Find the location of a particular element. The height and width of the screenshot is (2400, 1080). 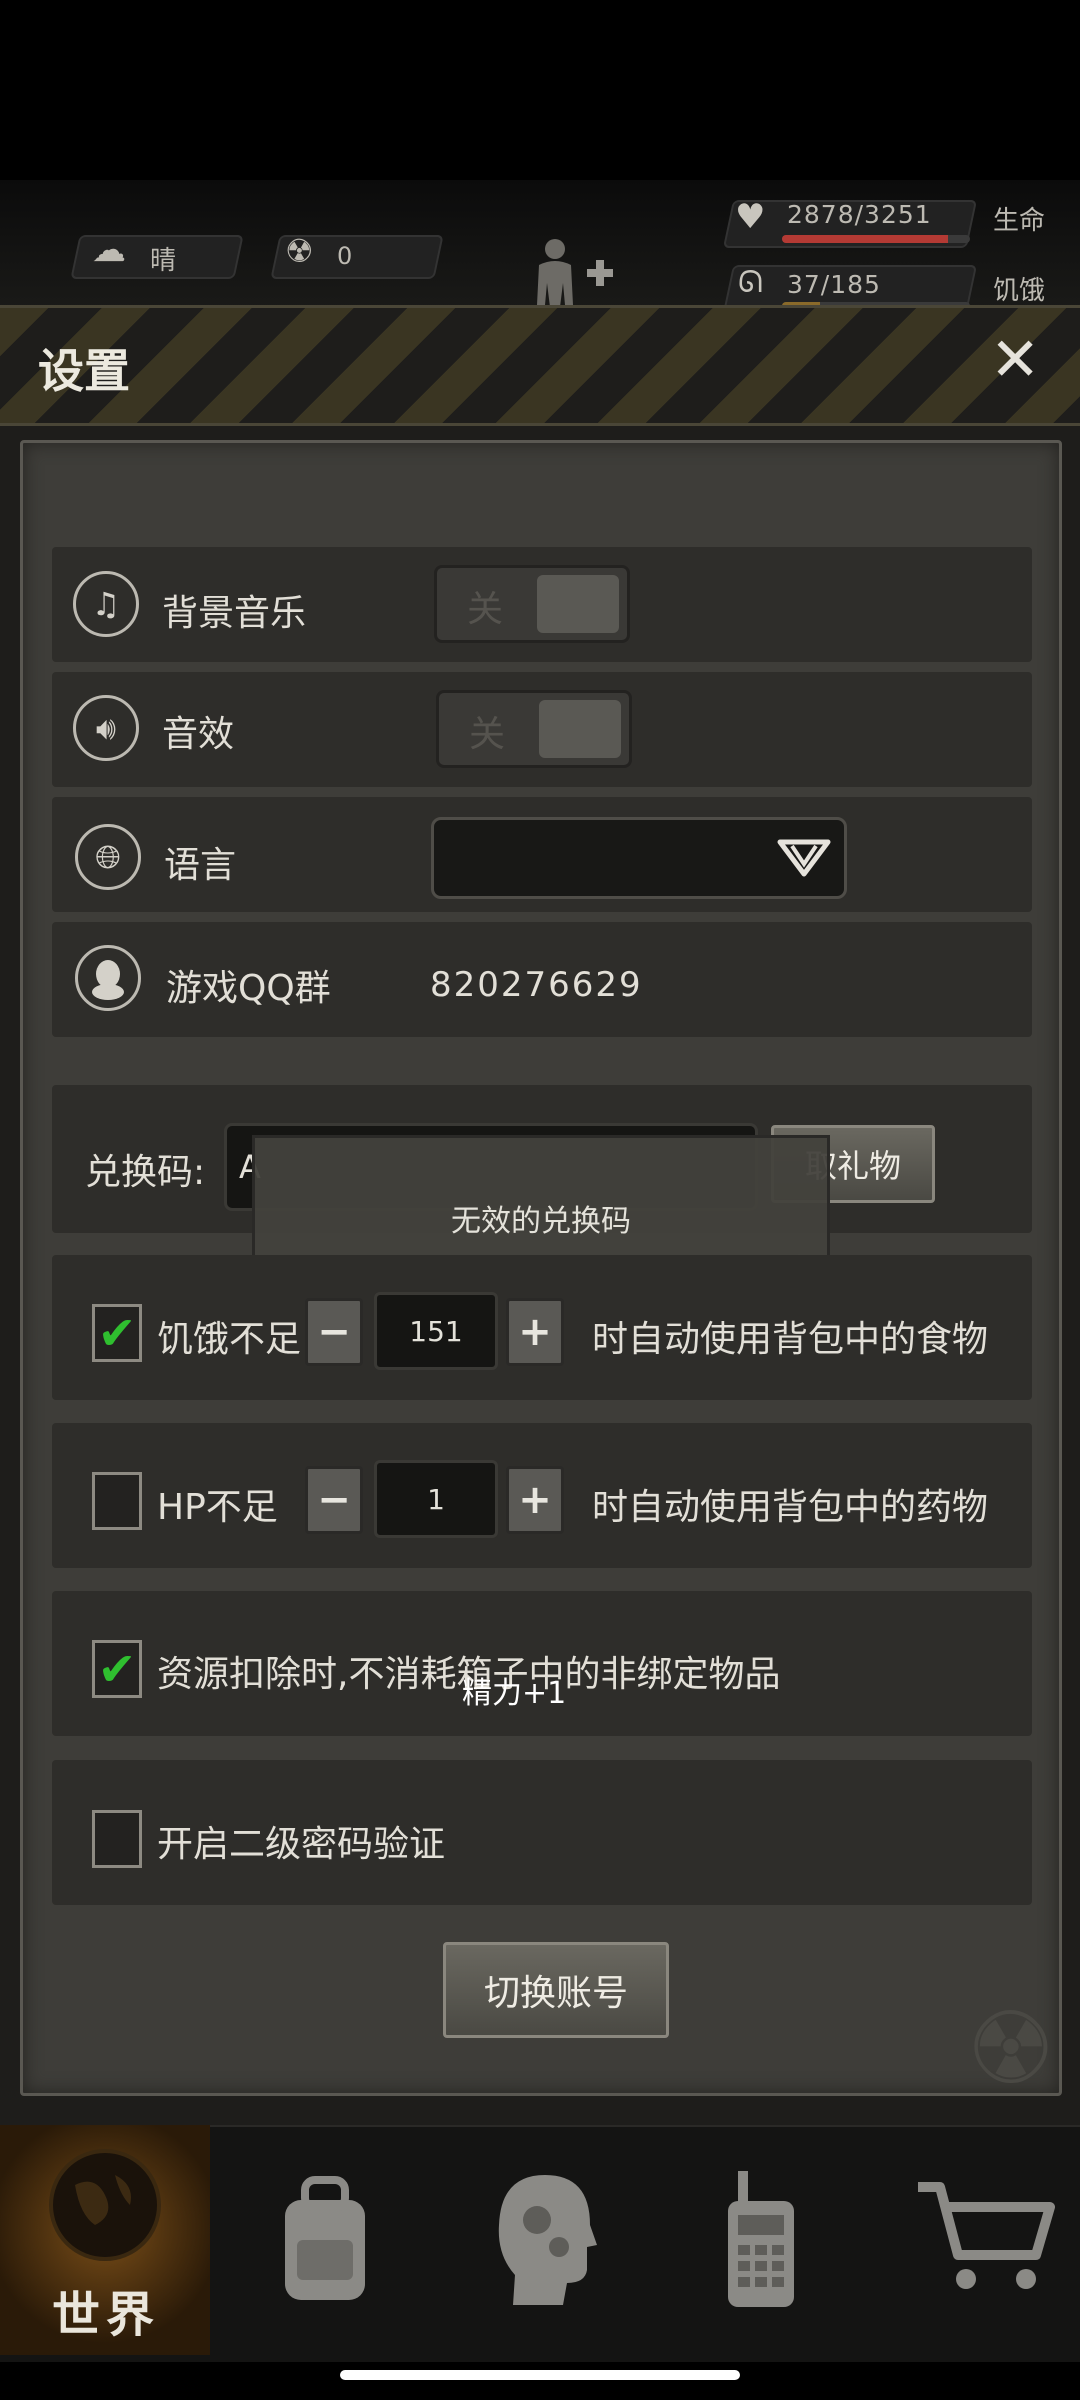

nav-backpack is located at coordinates (325, 2240).